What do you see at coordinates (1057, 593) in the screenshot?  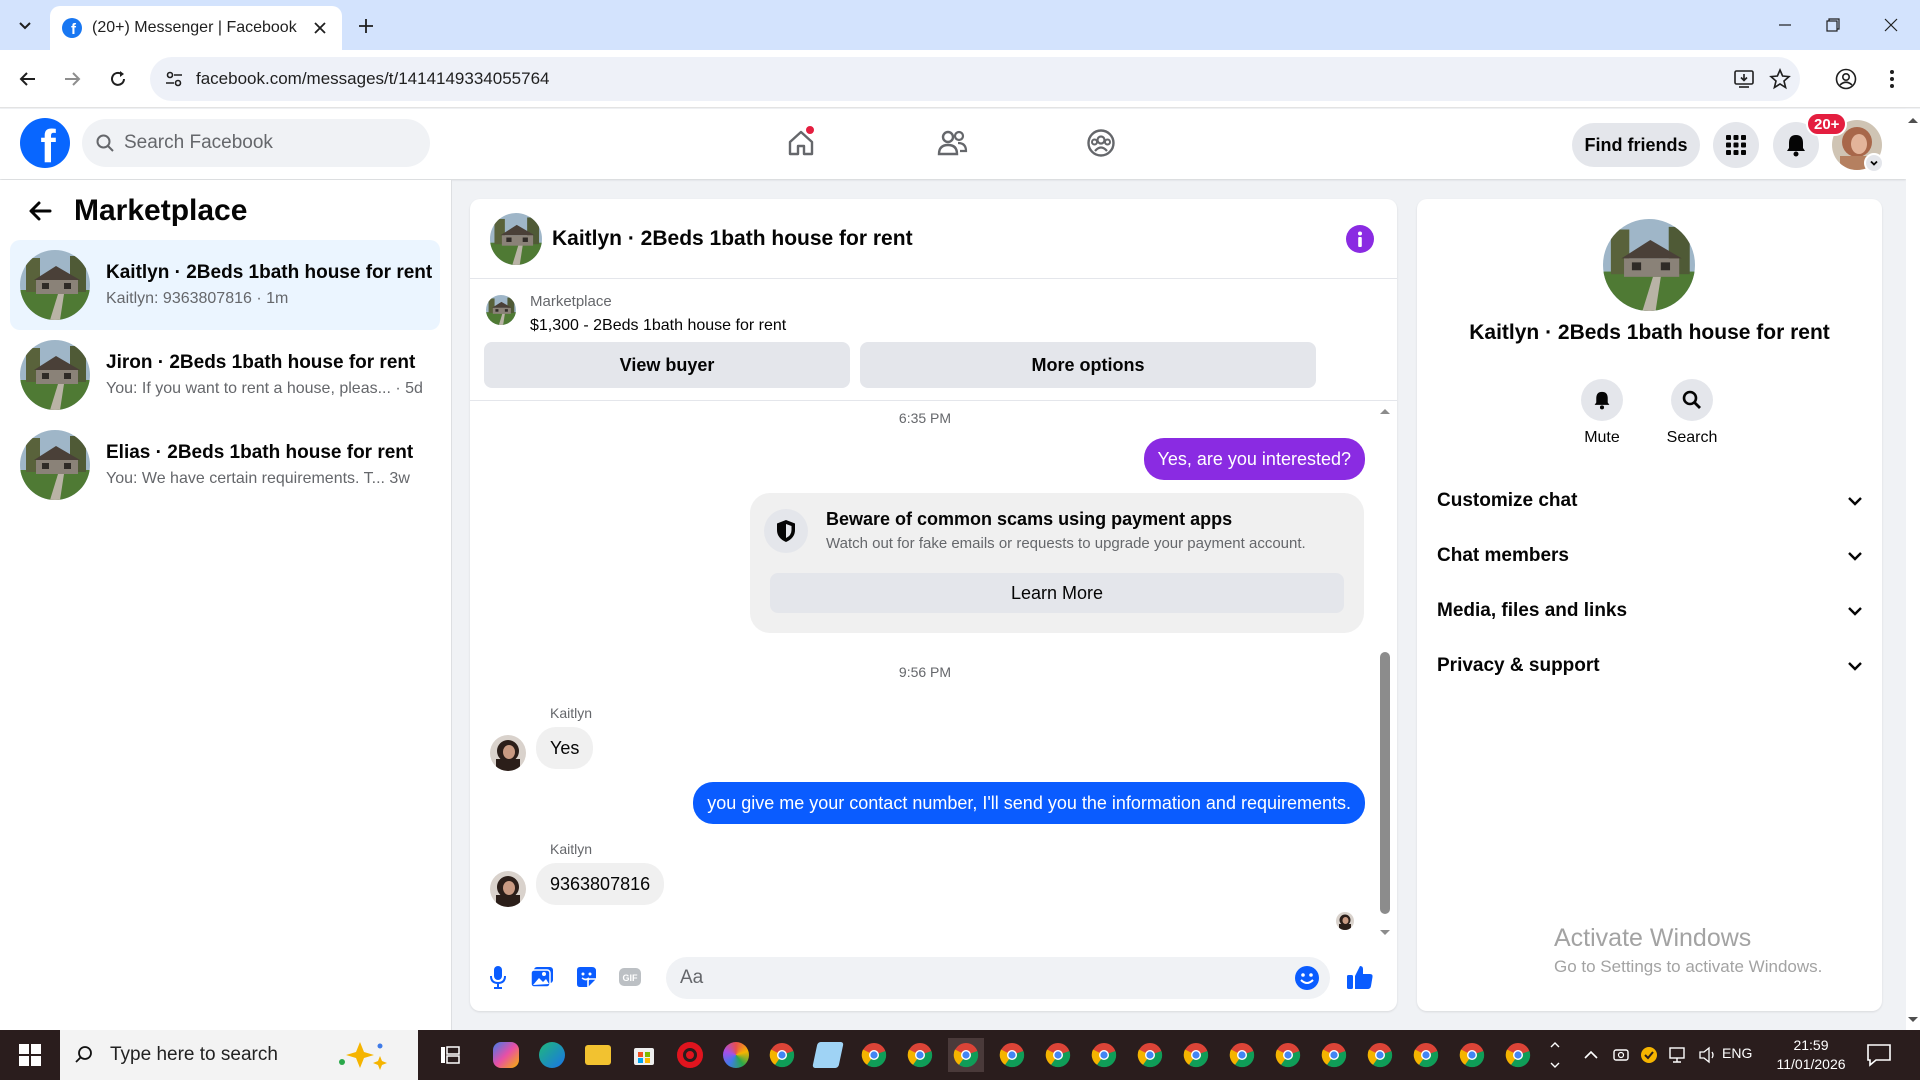 I see `learn-more-button: Learn More` at bounding box center [1057, 593].